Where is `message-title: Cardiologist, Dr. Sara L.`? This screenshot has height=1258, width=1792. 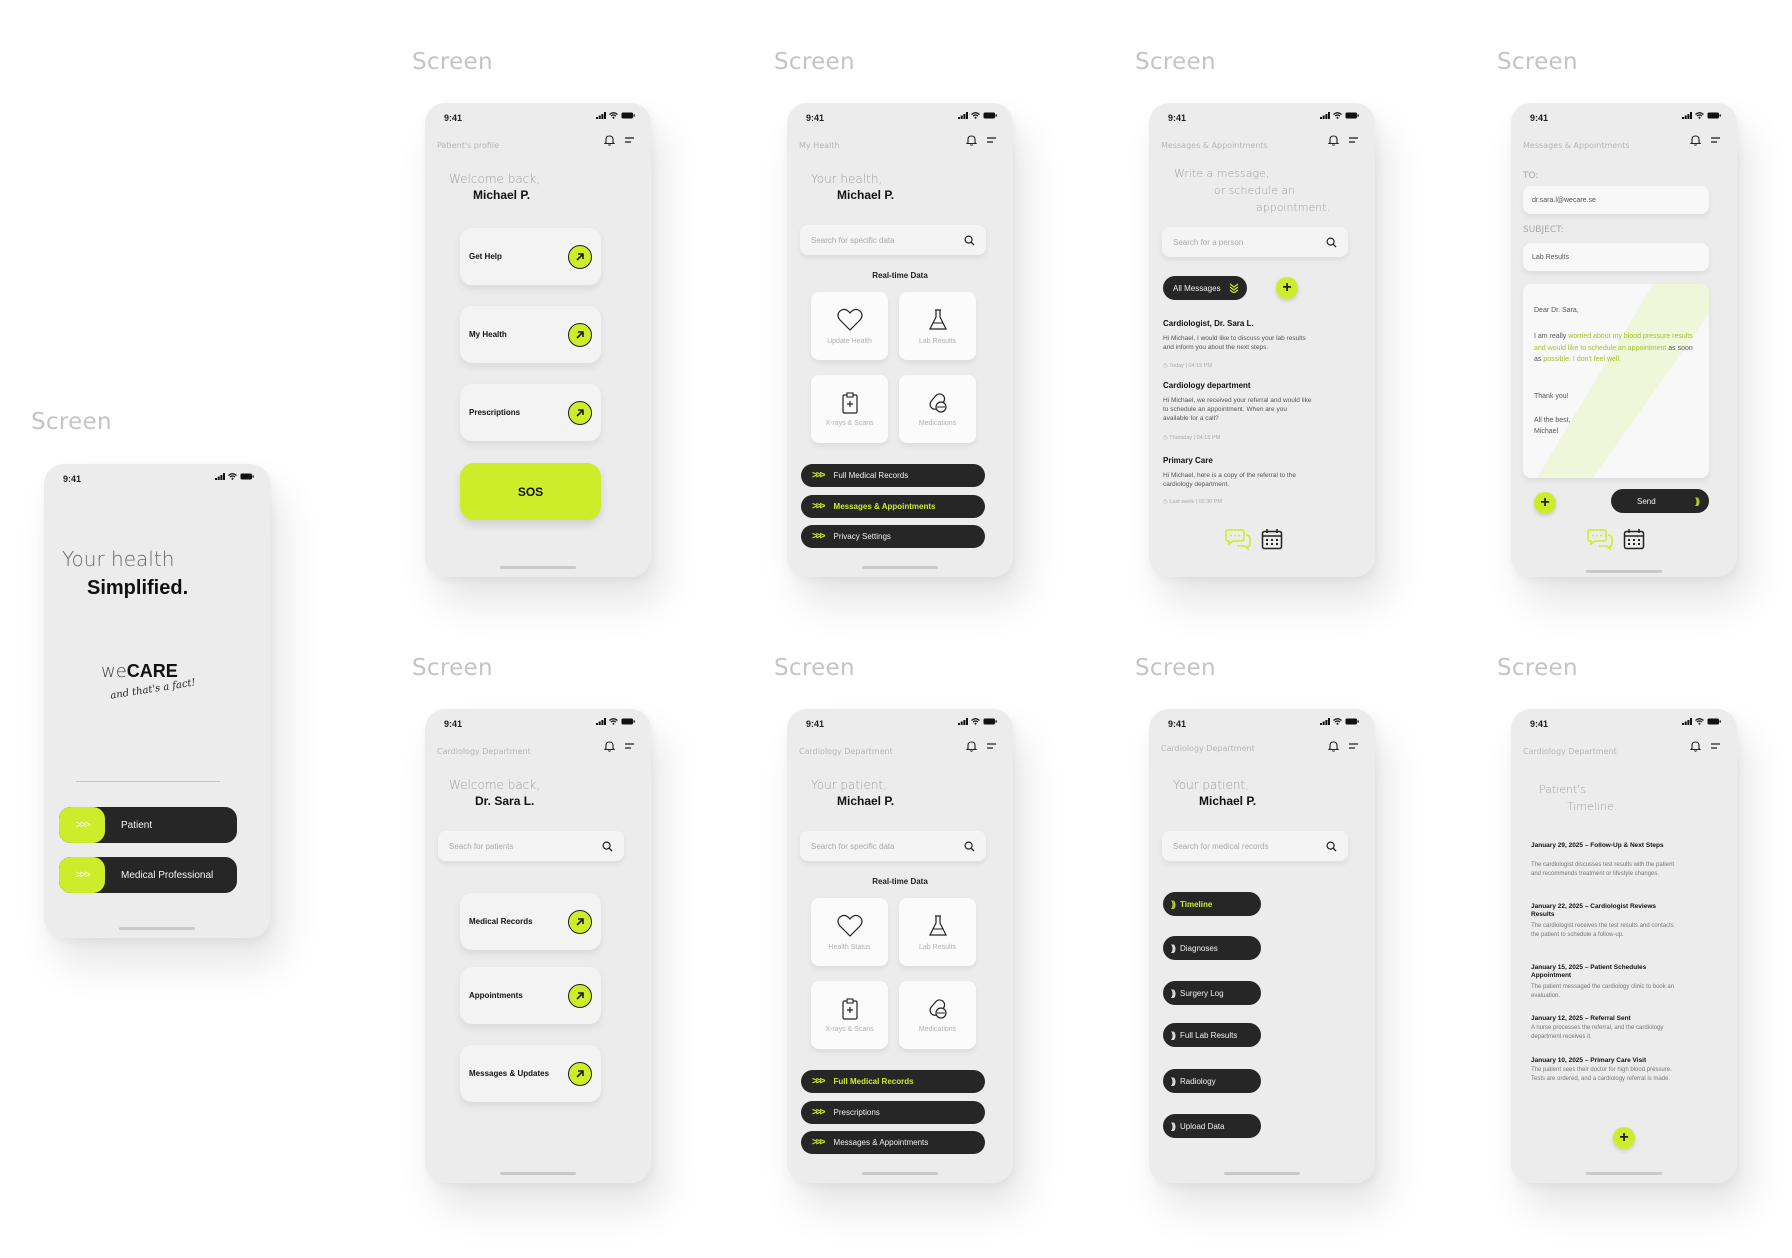
message-title: Cardiologist, Dr. Sara L. is located at coordinates (1208, 323).